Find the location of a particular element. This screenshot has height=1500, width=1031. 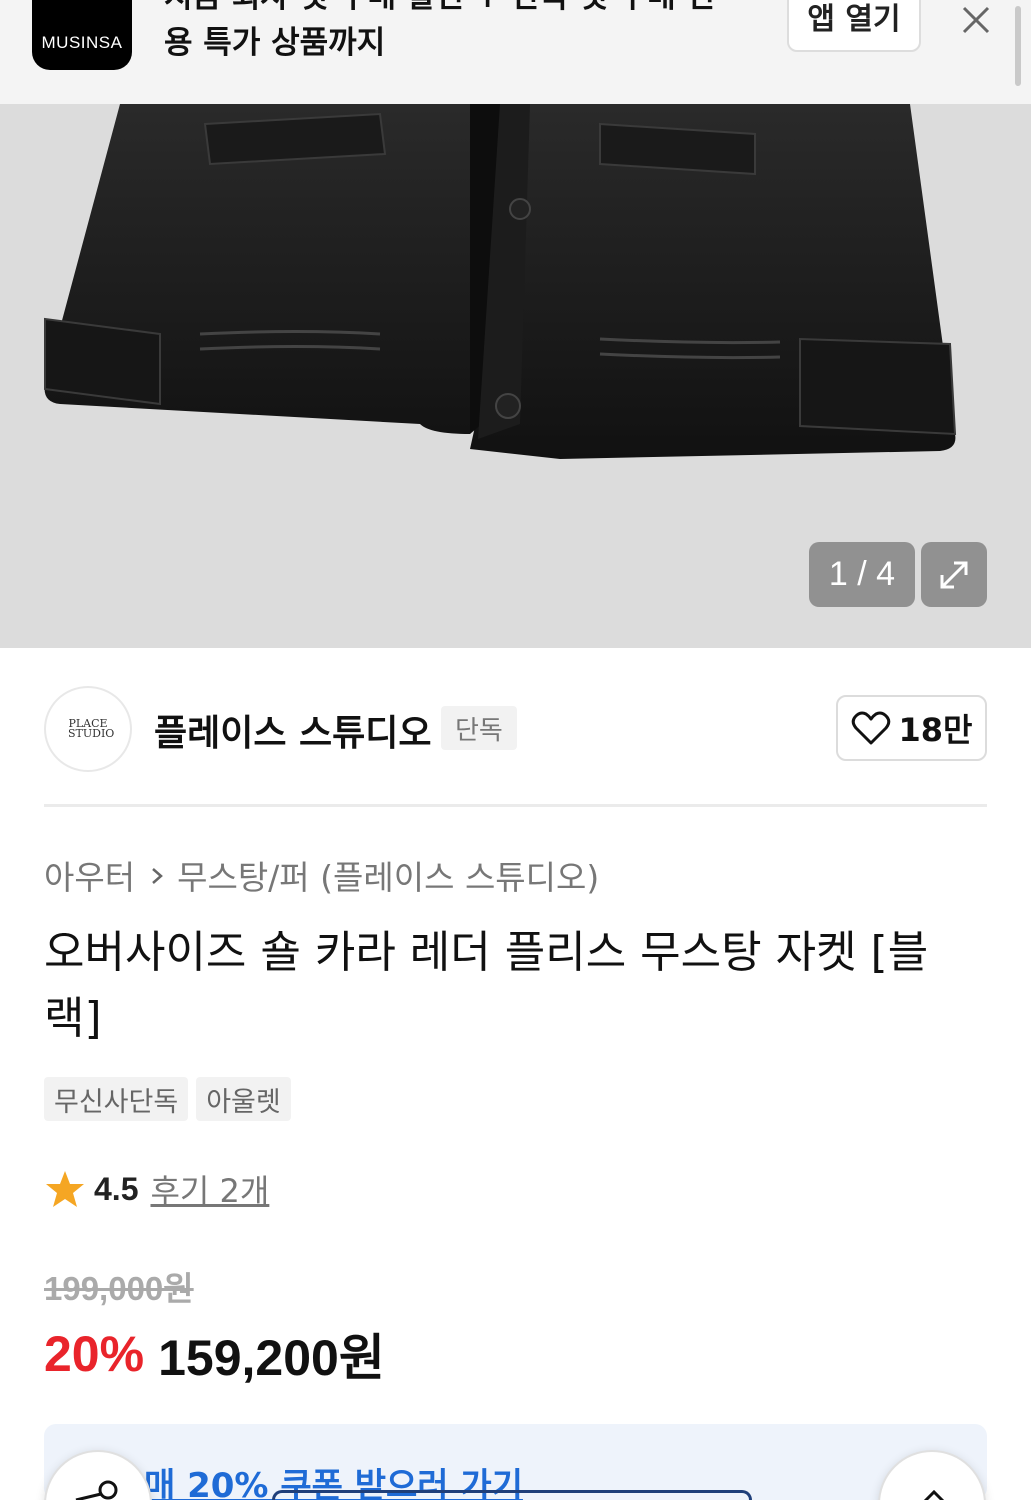

like-count: 18만 is located at coordinates (935, 730).